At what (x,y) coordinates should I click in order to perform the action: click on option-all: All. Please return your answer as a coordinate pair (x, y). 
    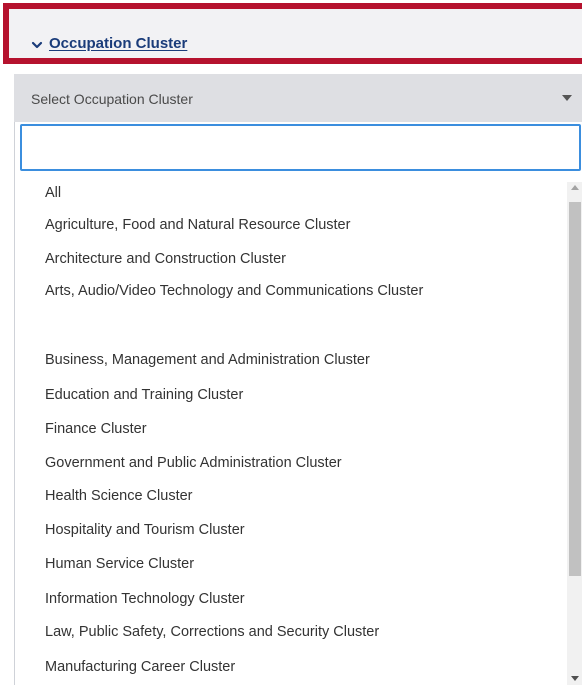
    Looking at the image, I should click on (285, 193).